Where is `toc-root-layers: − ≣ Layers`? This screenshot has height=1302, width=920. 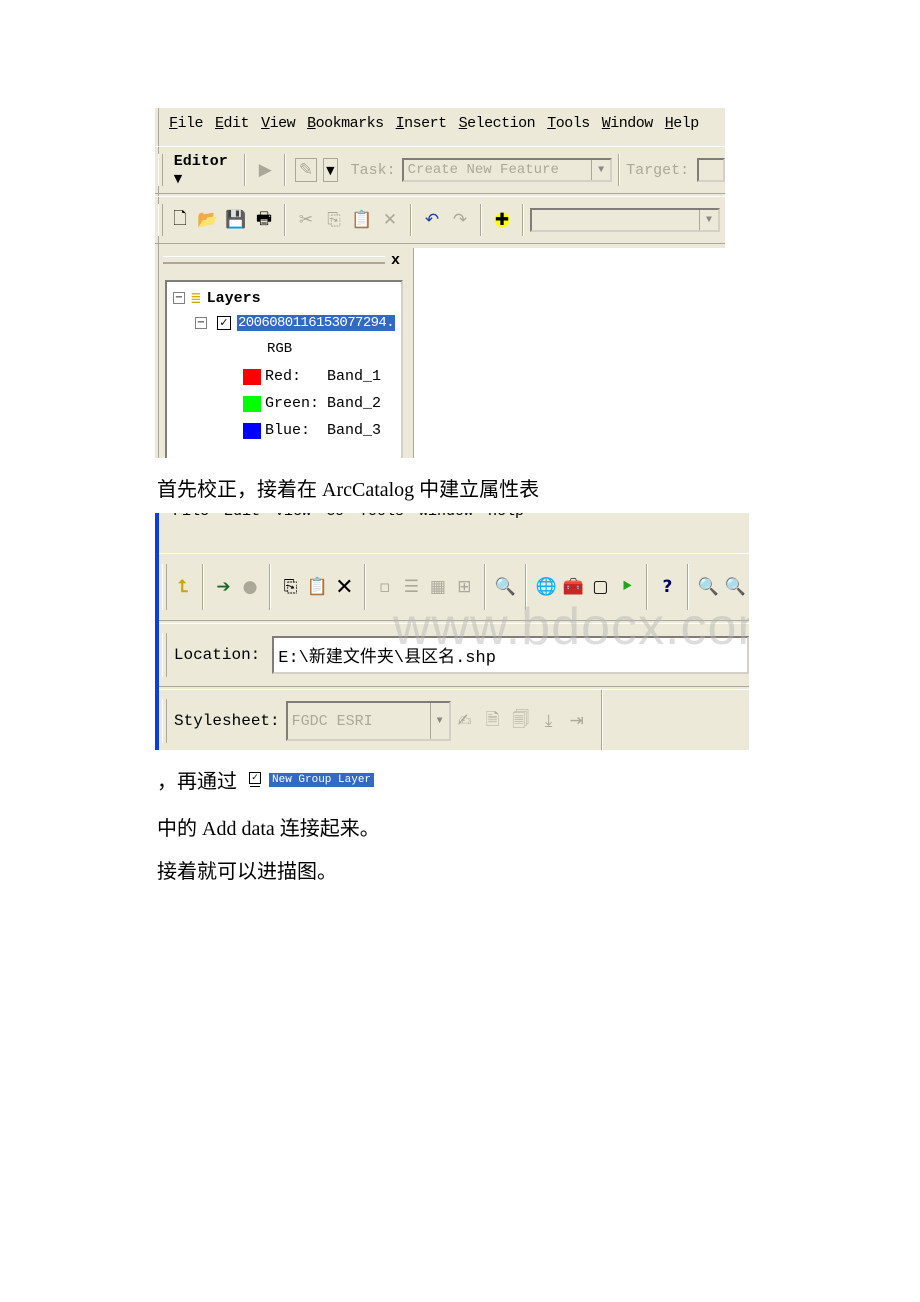 toc-root-layers: − ≣ Layers is located at coordinates (217, 298).